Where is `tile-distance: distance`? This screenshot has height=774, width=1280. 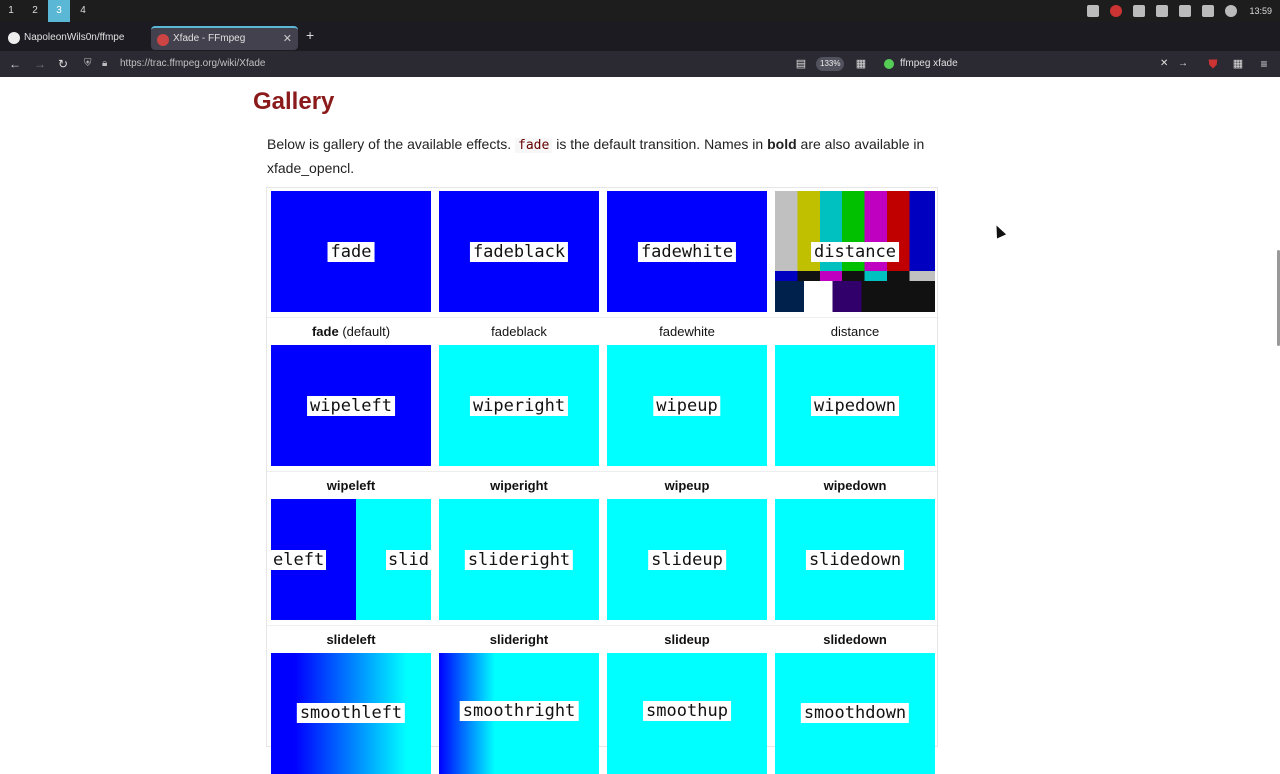
tile-distance: distance is located at coordinates (855, 251).